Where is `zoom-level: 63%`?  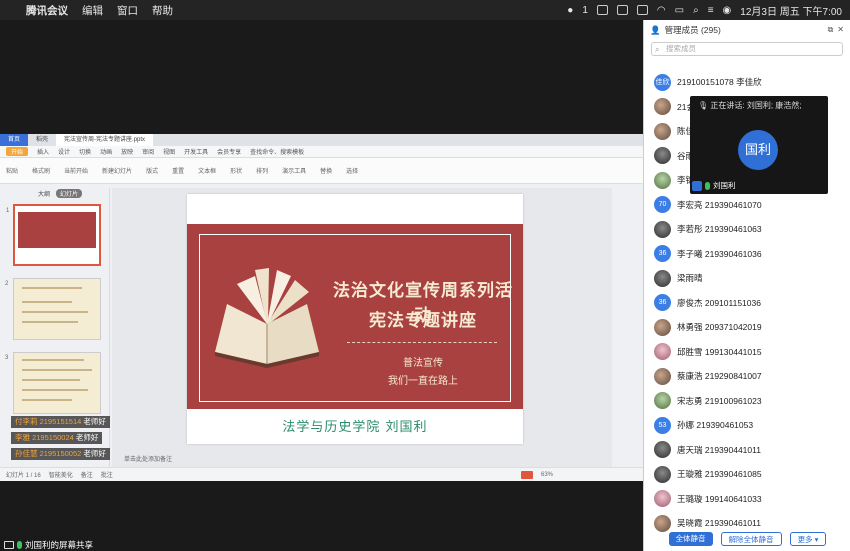
zoom-level: 63% is located at coordinates (547, 475).